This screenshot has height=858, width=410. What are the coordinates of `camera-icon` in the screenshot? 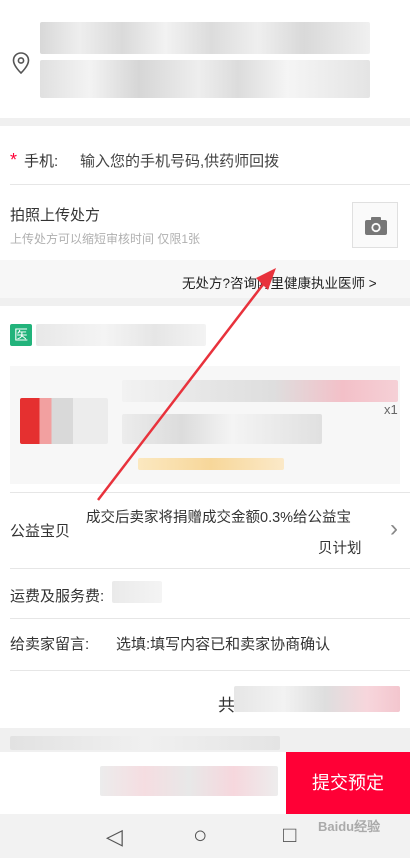 It's located at (376, 226).